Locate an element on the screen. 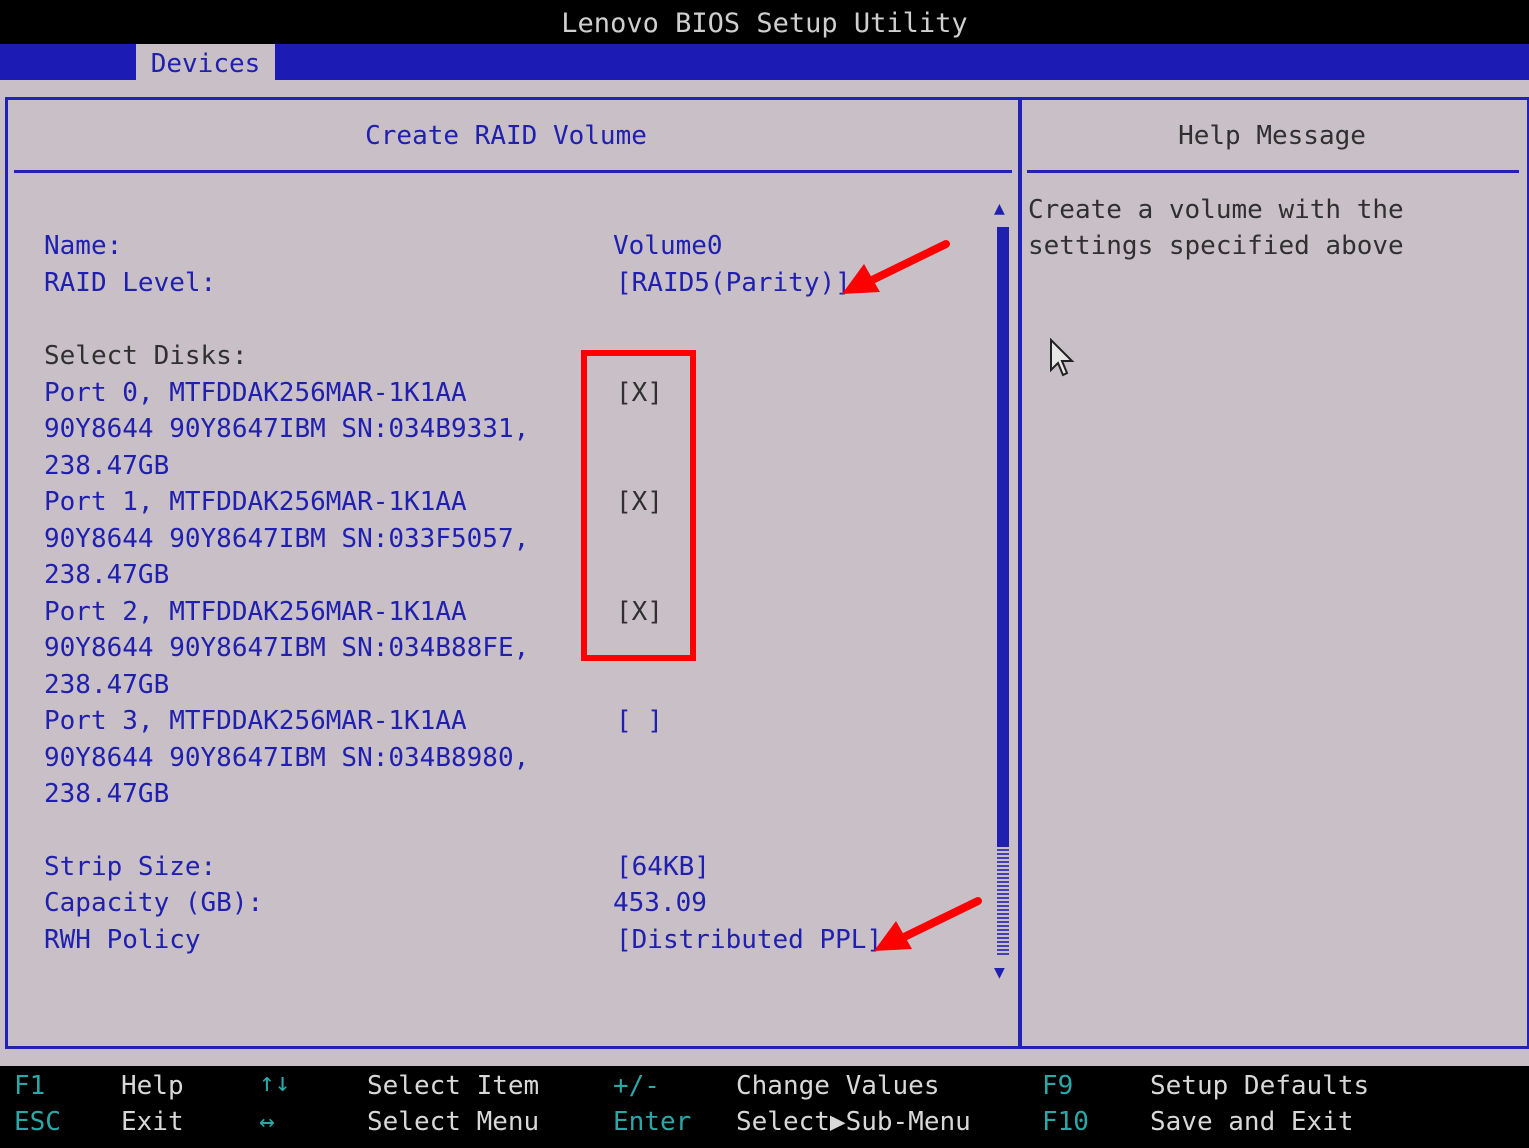 Image resolution: width=1529 pixels, height=1148 pixels. disk-port-2-line1: Port 2, MTFDDAK256MAR-1K1AA is located at coordinates (255, 612).